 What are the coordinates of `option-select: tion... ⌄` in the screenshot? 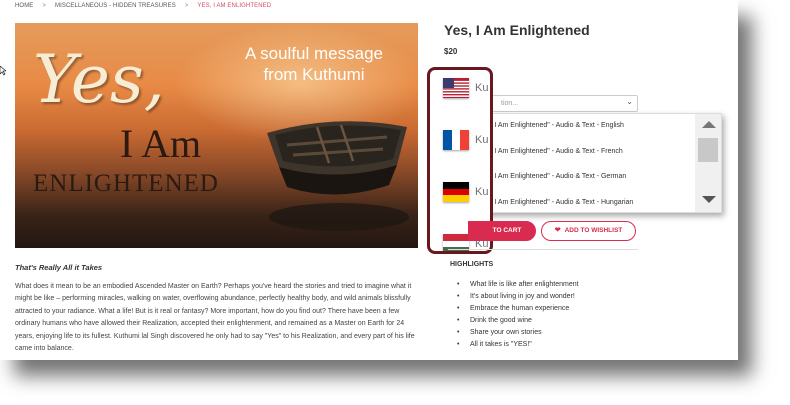 It's located at (563, 103).